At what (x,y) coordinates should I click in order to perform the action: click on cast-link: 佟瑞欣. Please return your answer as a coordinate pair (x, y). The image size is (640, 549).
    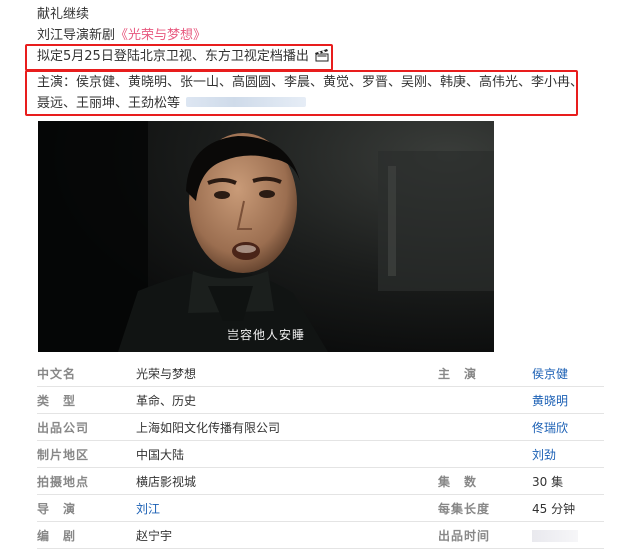
    Looking at the image, I should click on (568, 427).